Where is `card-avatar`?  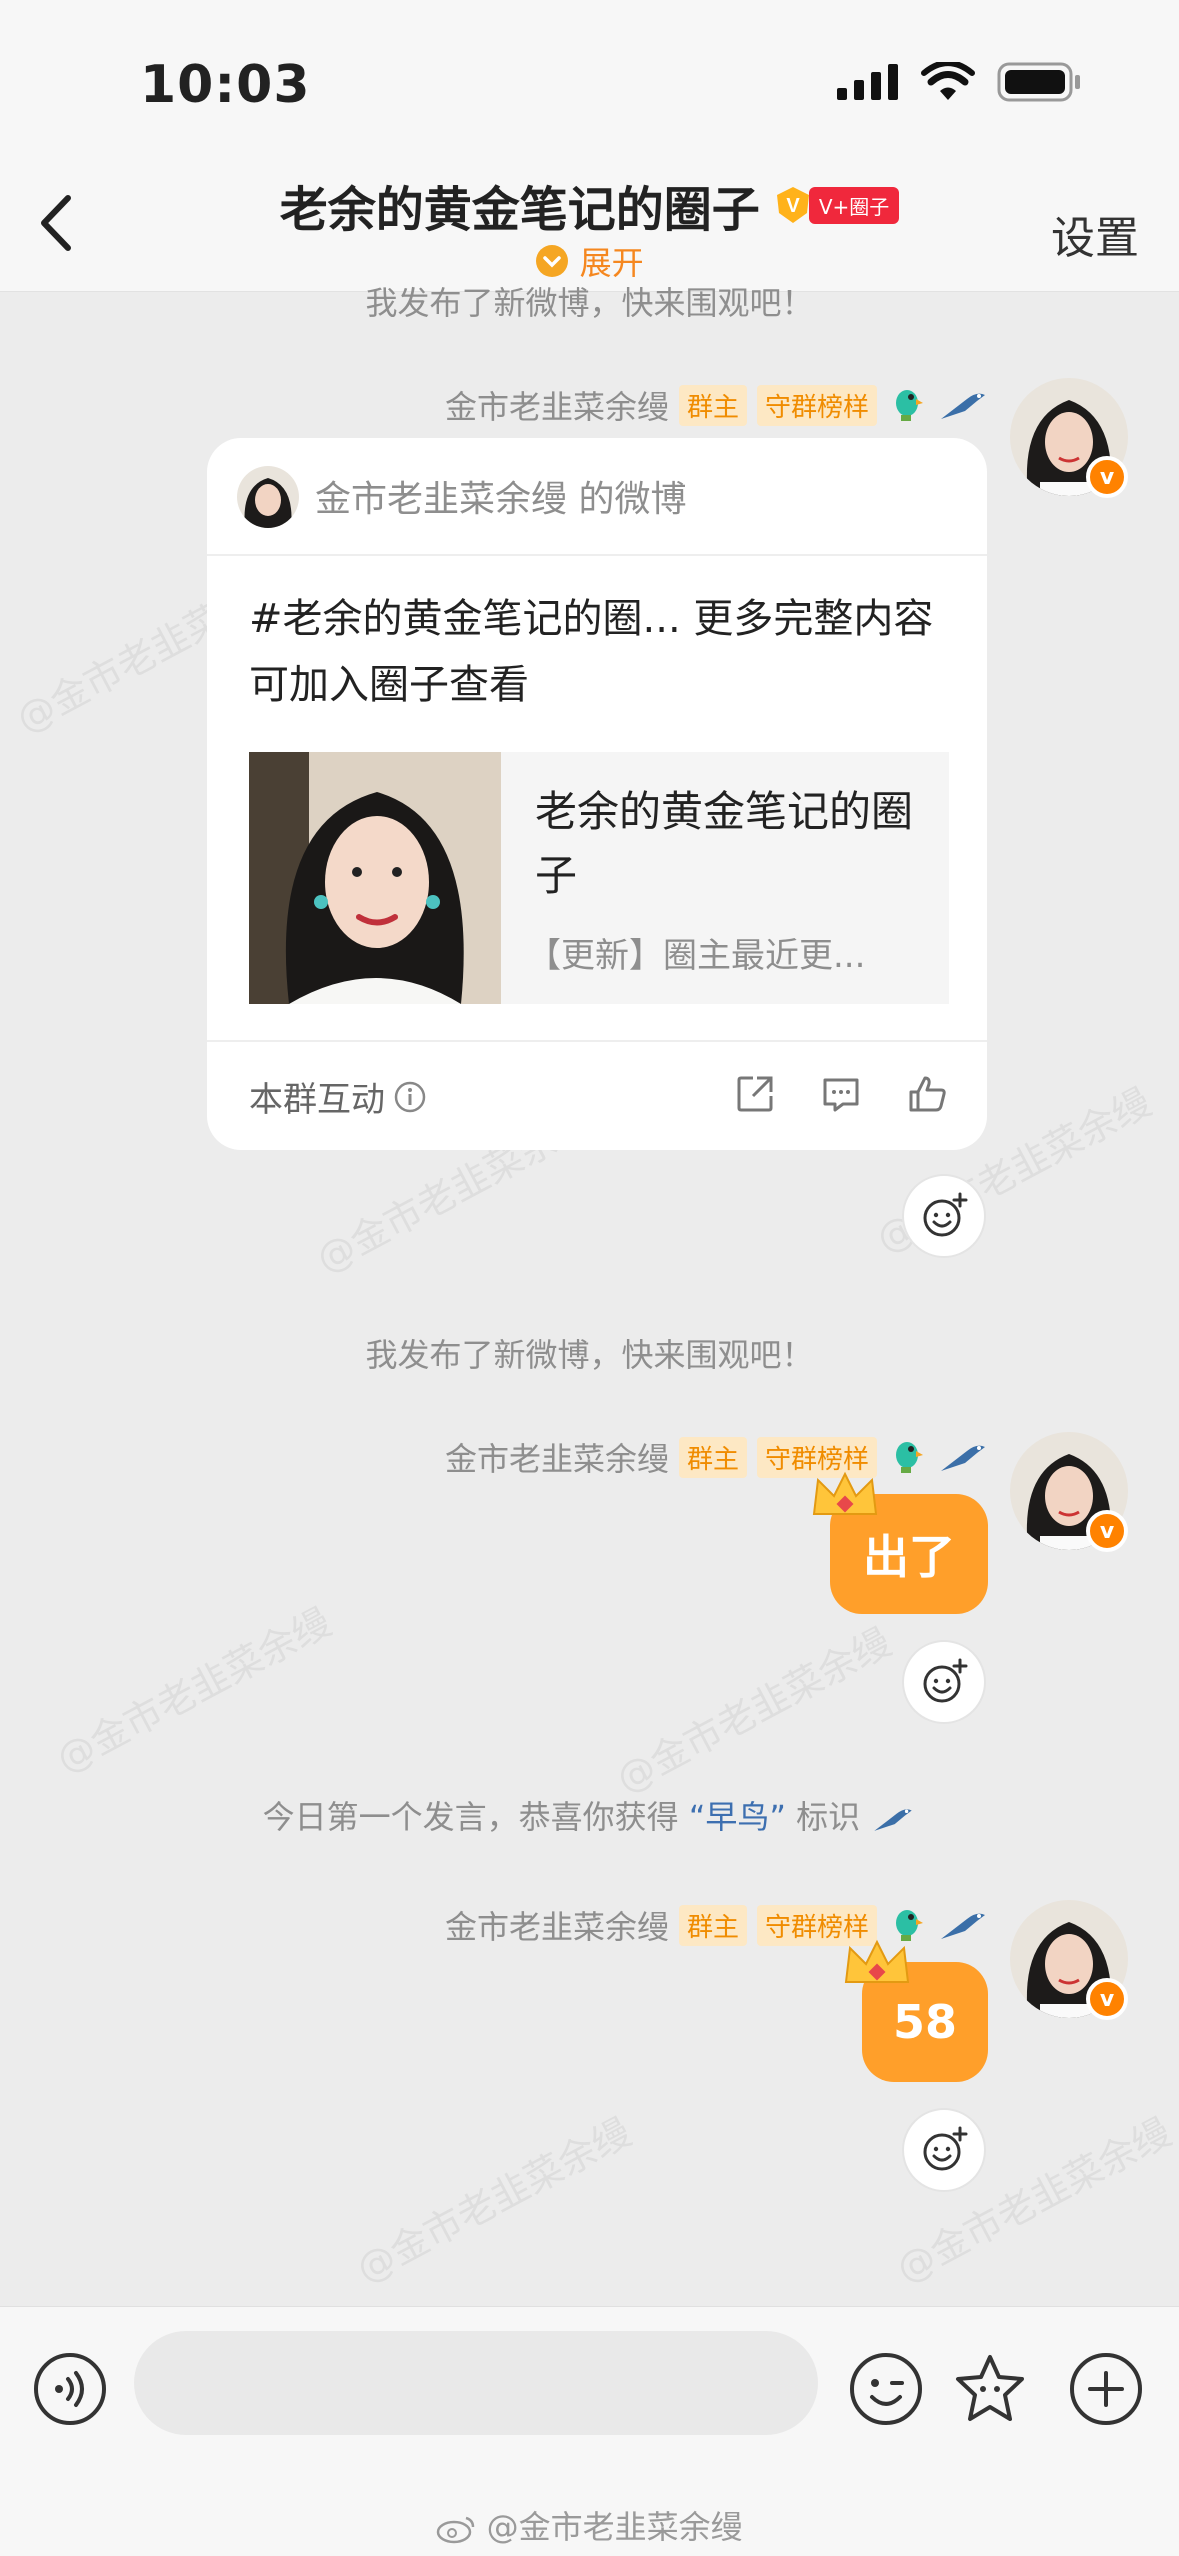
card-avatar is located at coordinates (268, 497).